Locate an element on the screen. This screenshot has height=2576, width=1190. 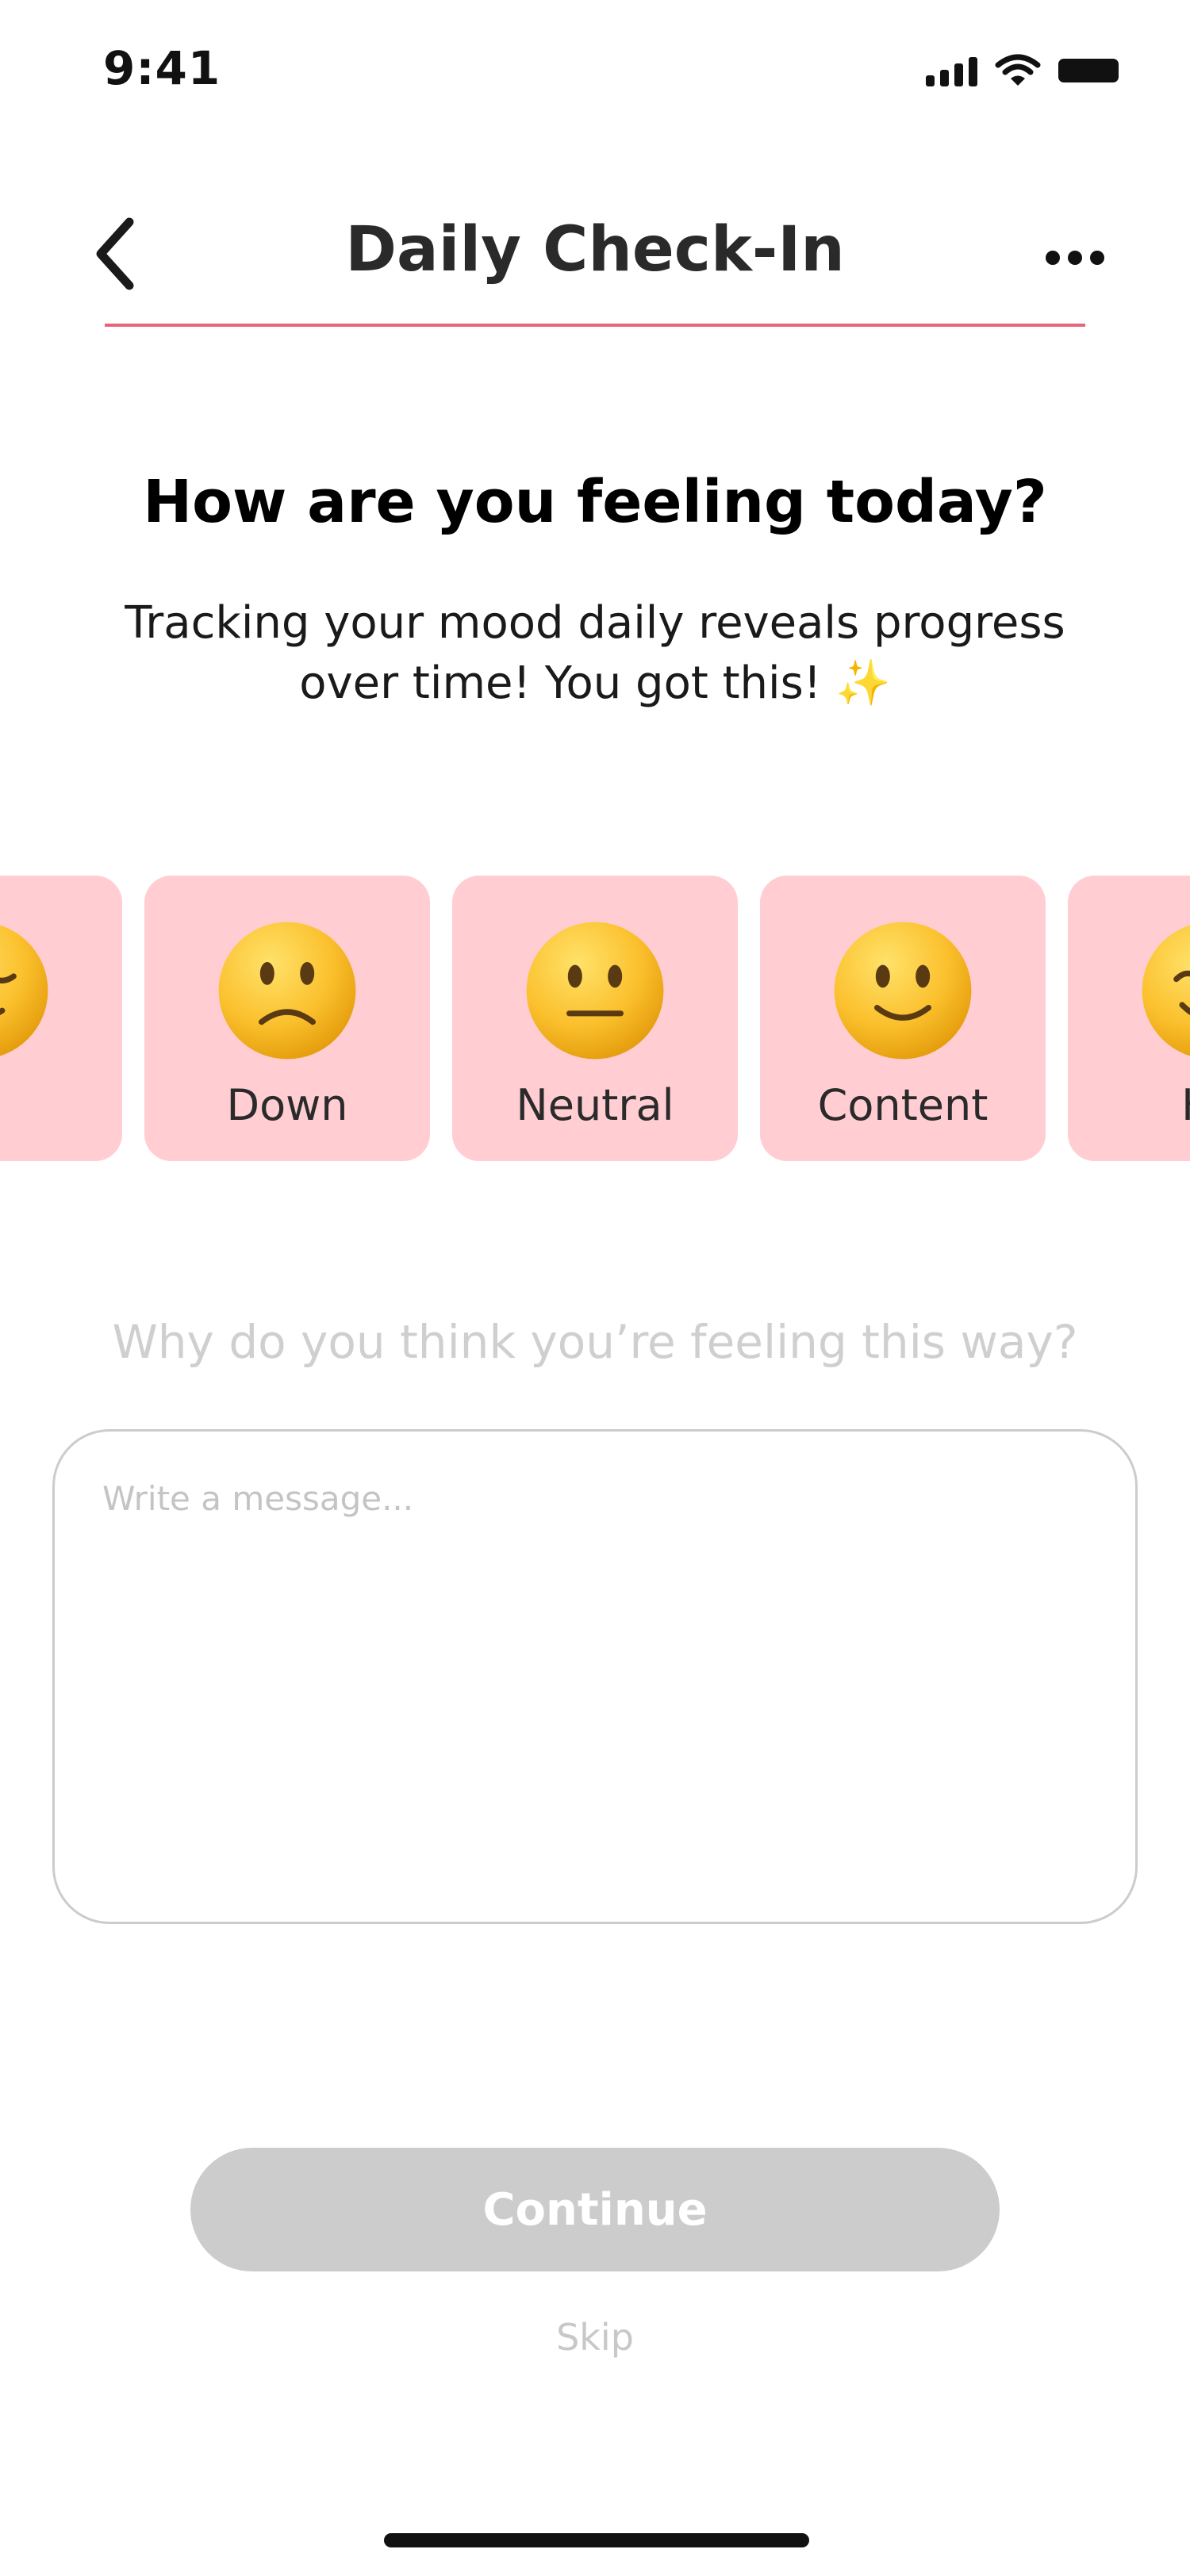
smiling-face-icon is located at coordinates (1166, 991).